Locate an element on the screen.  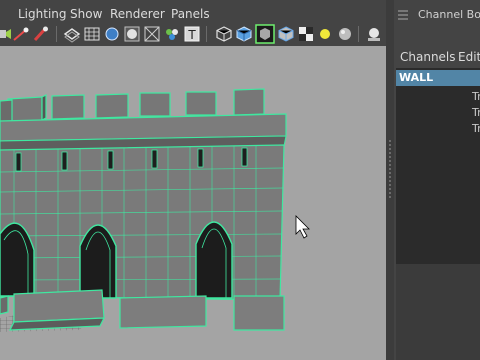
selected-object-name: WALL is located at coordinates (438, 78).